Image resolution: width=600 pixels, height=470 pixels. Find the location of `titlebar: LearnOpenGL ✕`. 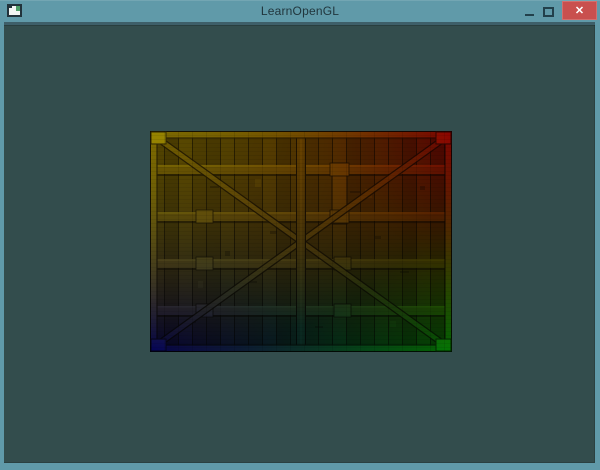

titlebar: LearnOpenGL ✕ is located at coordinates (300, 11).